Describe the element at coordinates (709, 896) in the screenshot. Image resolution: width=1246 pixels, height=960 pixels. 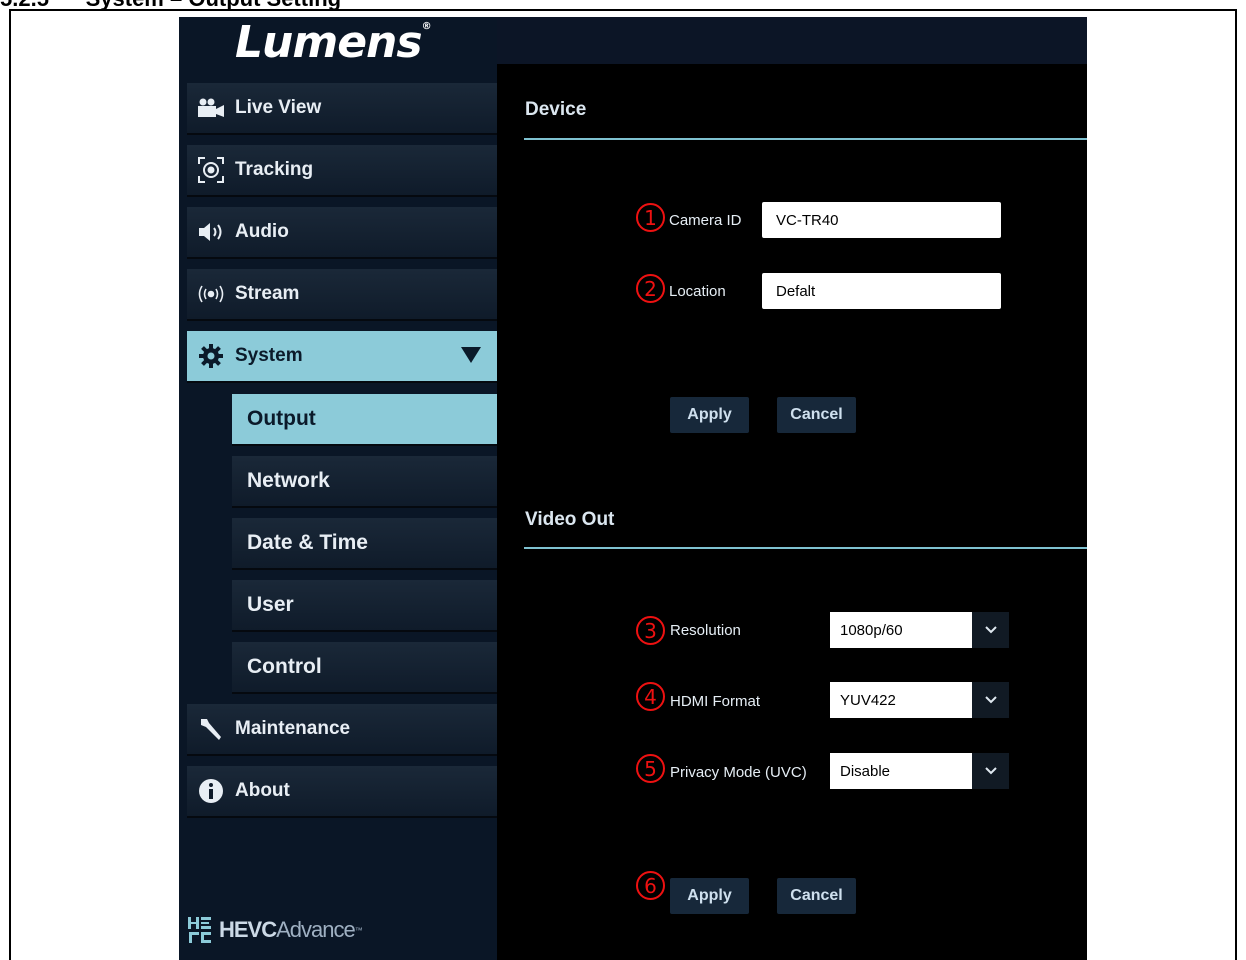
I see `video-out-apply-button: Apply` at that location.